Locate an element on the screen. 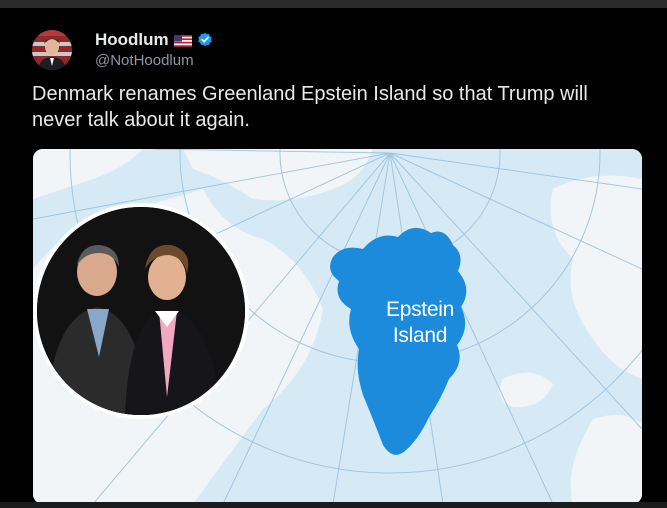 The image size is (667, 508). avatar-image is located at coordinates (52, 50).